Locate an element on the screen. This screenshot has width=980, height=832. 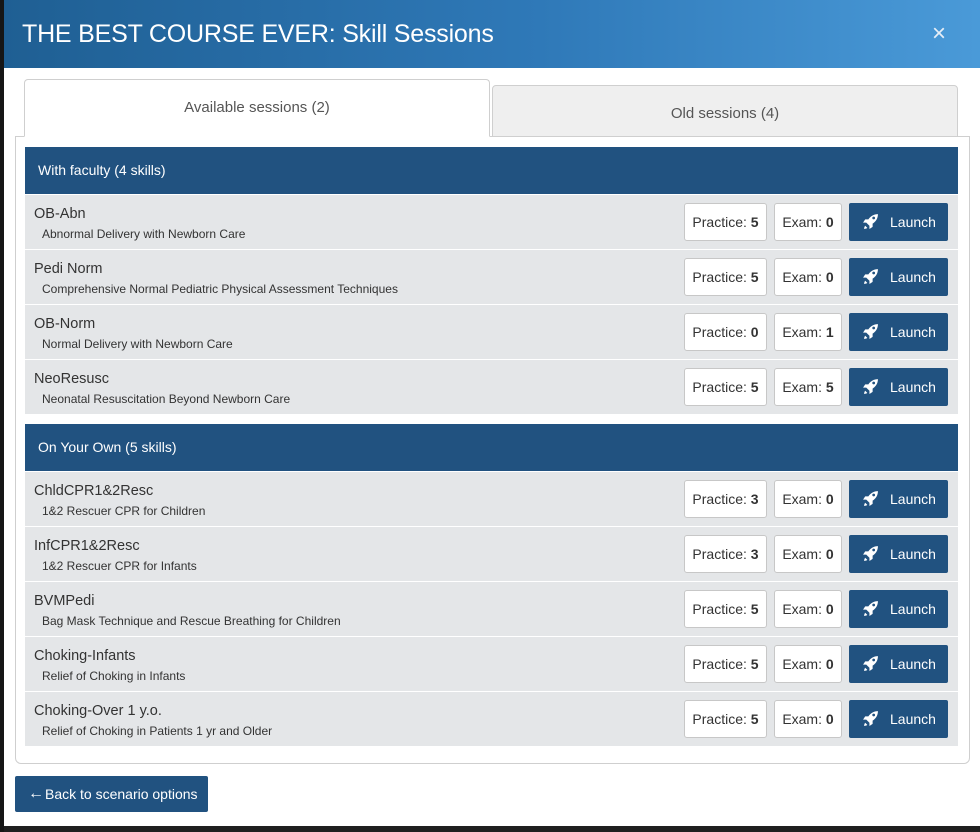
arrow-left-icon: ← is located at coordinates (36, 793).